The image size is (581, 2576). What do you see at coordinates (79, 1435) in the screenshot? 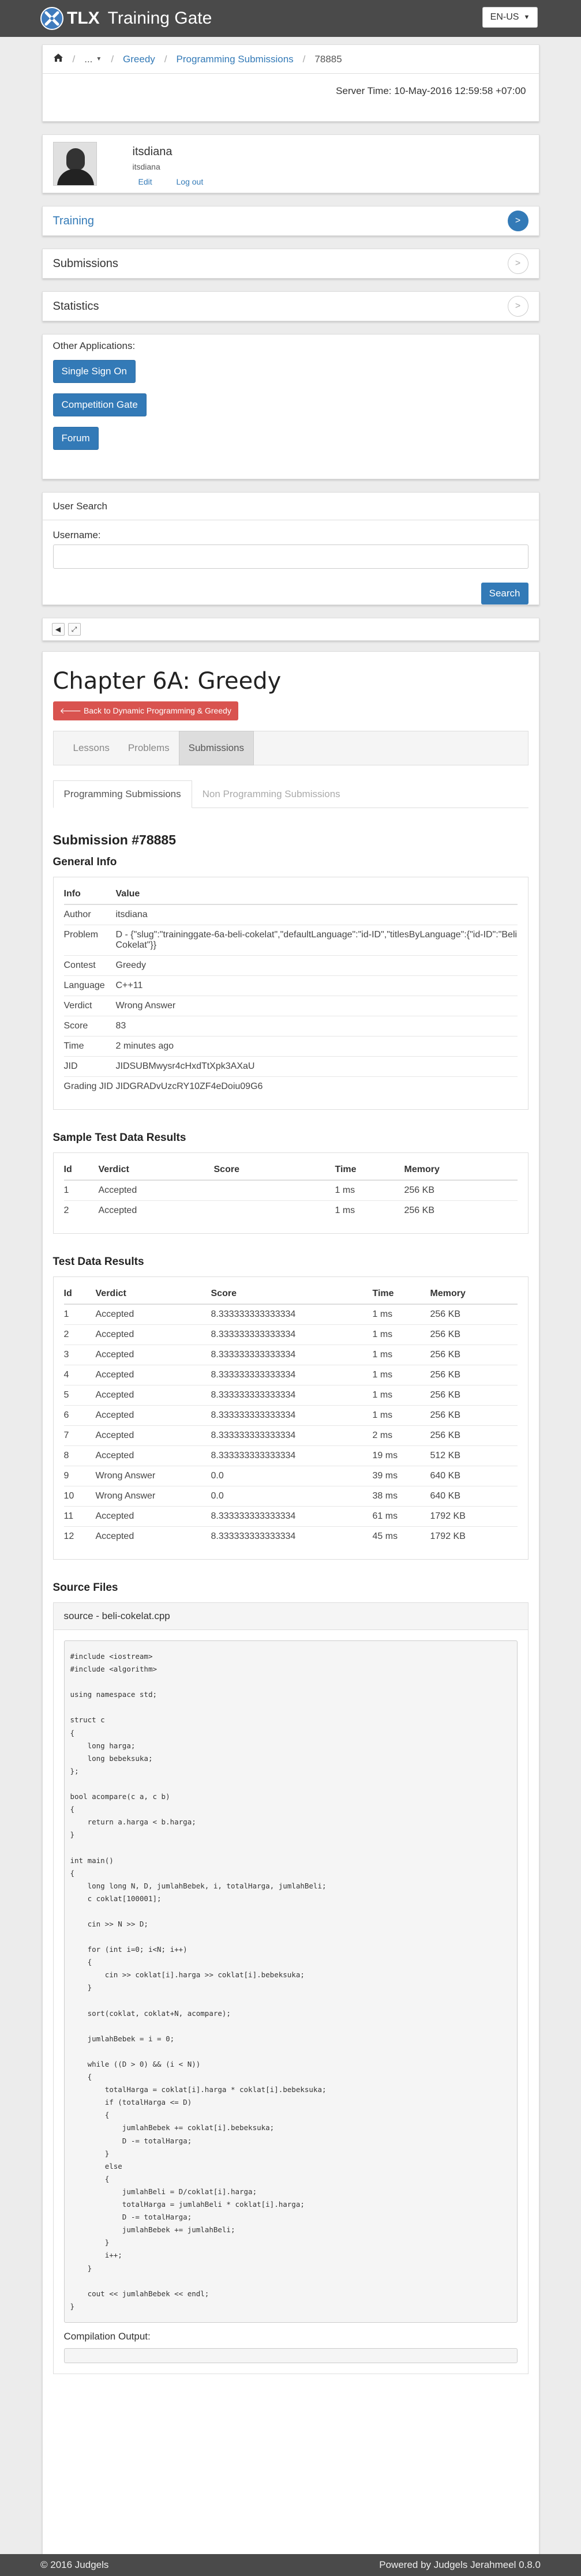
I see `table-cell: 7` at bounding box center [79, 1435].